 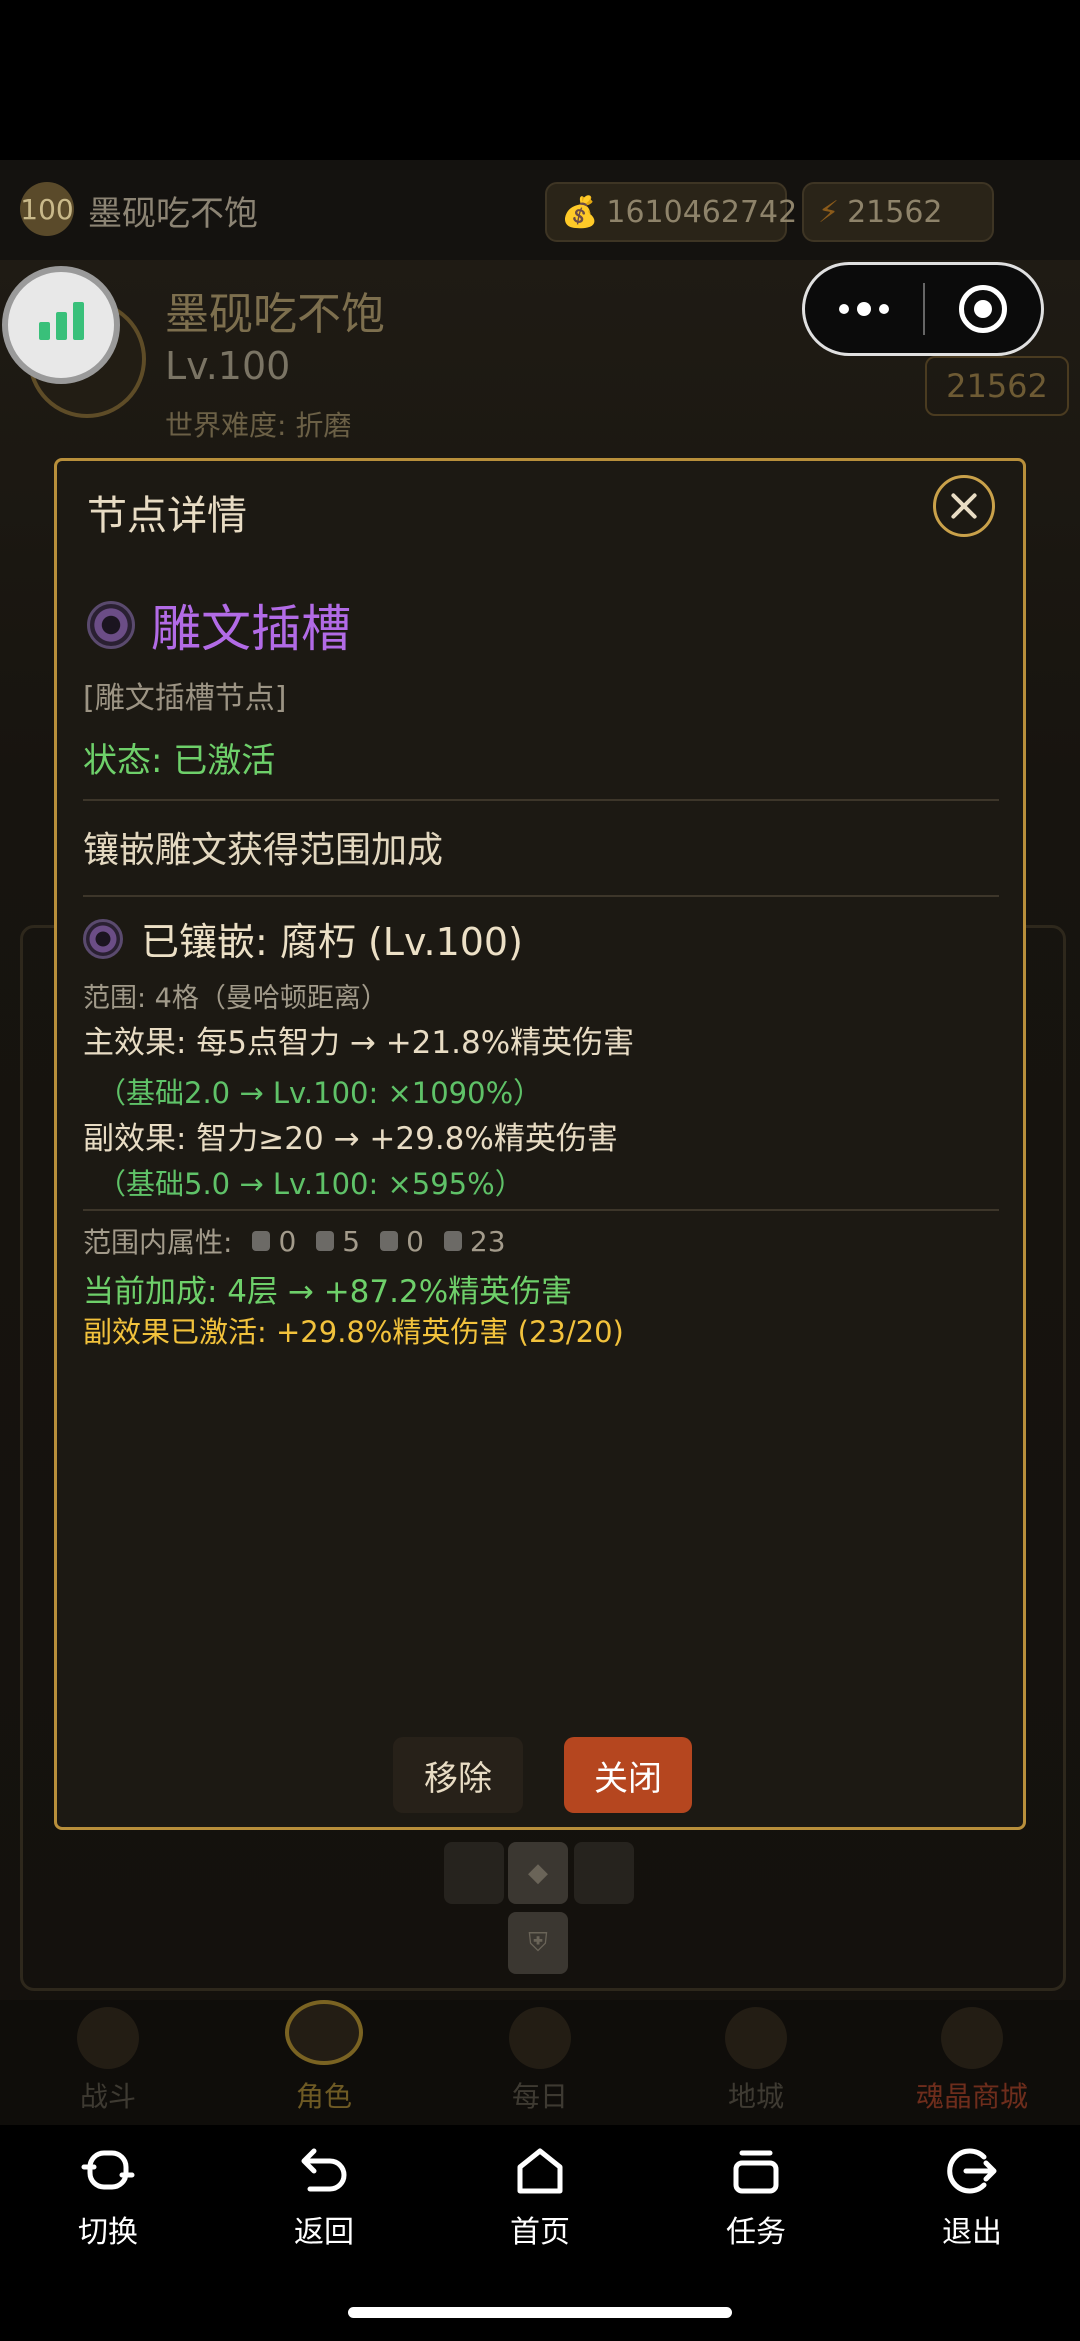 I want to click on nav-switch: 切换, so click(x=108, y=2197).